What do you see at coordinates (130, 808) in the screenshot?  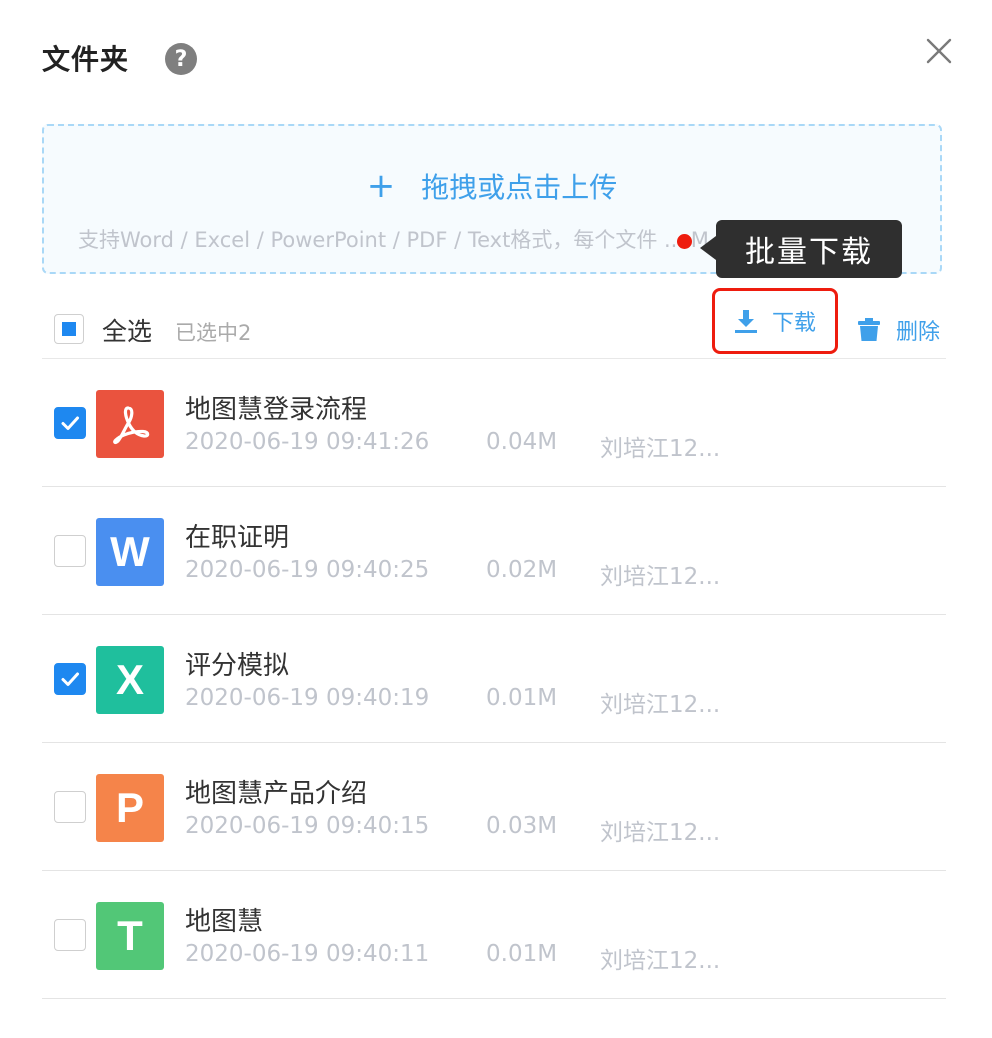 I see `powerpoint-icon: P` at bounding box center [130, 808].